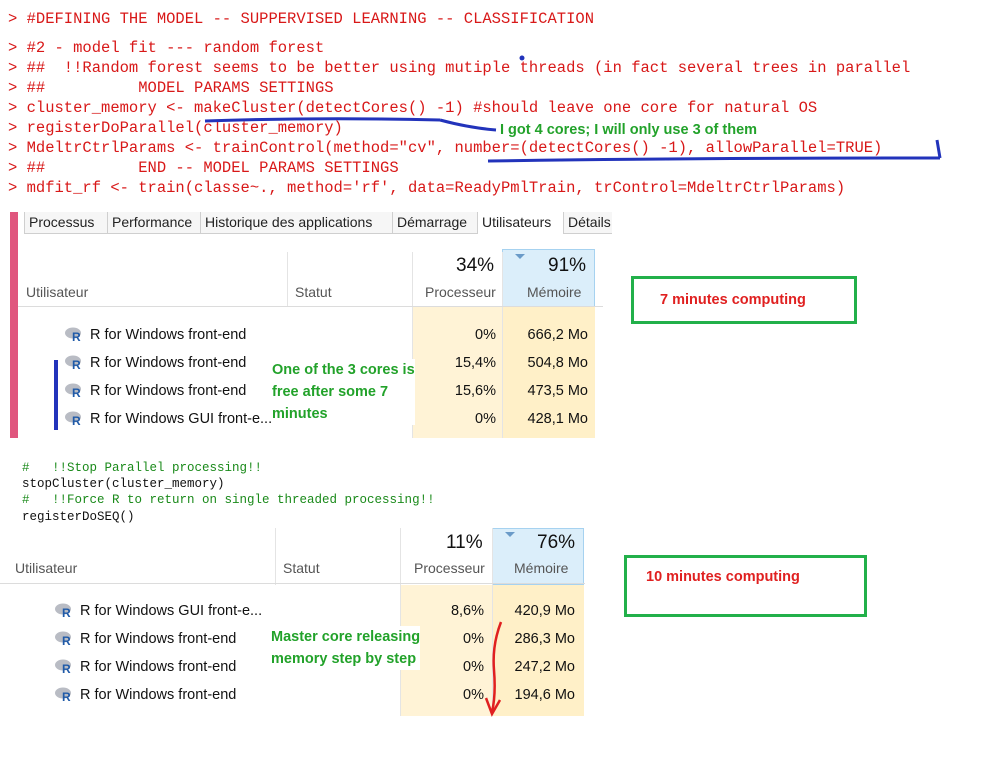  I want to click on process-cpu: 15,4%, so click(475, 363).